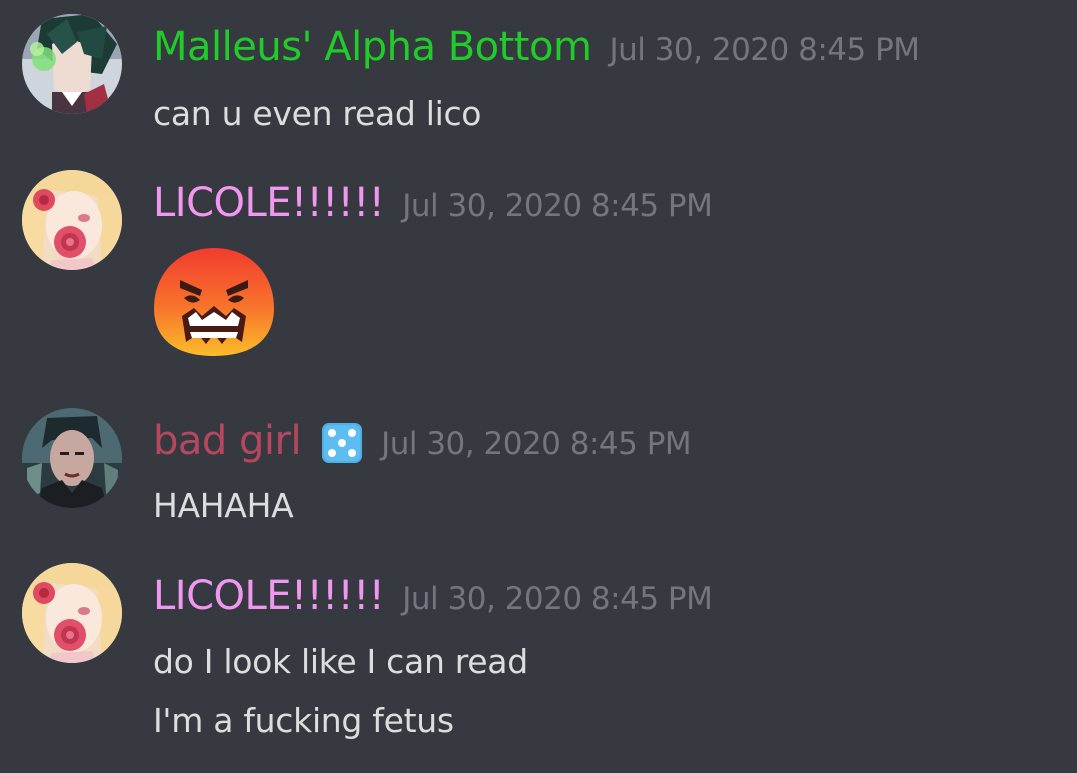  I want to click on message-text: HAHAHA, so click(223, 505).